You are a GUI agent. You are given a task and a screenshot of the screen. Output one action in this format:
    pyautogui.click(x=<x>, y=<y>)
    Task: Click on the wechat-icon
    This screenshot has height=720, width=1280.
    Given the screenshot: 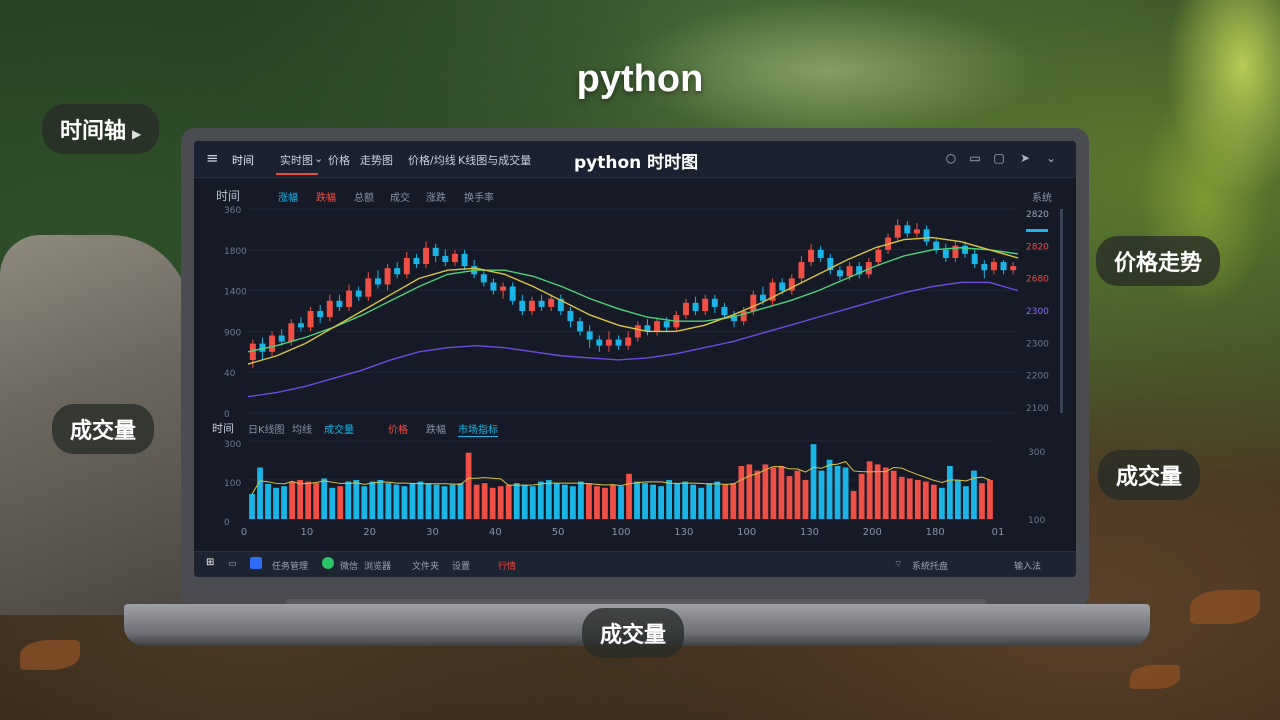 What is the action you would take?
    pyautogui.click(x=328, y=563)
    